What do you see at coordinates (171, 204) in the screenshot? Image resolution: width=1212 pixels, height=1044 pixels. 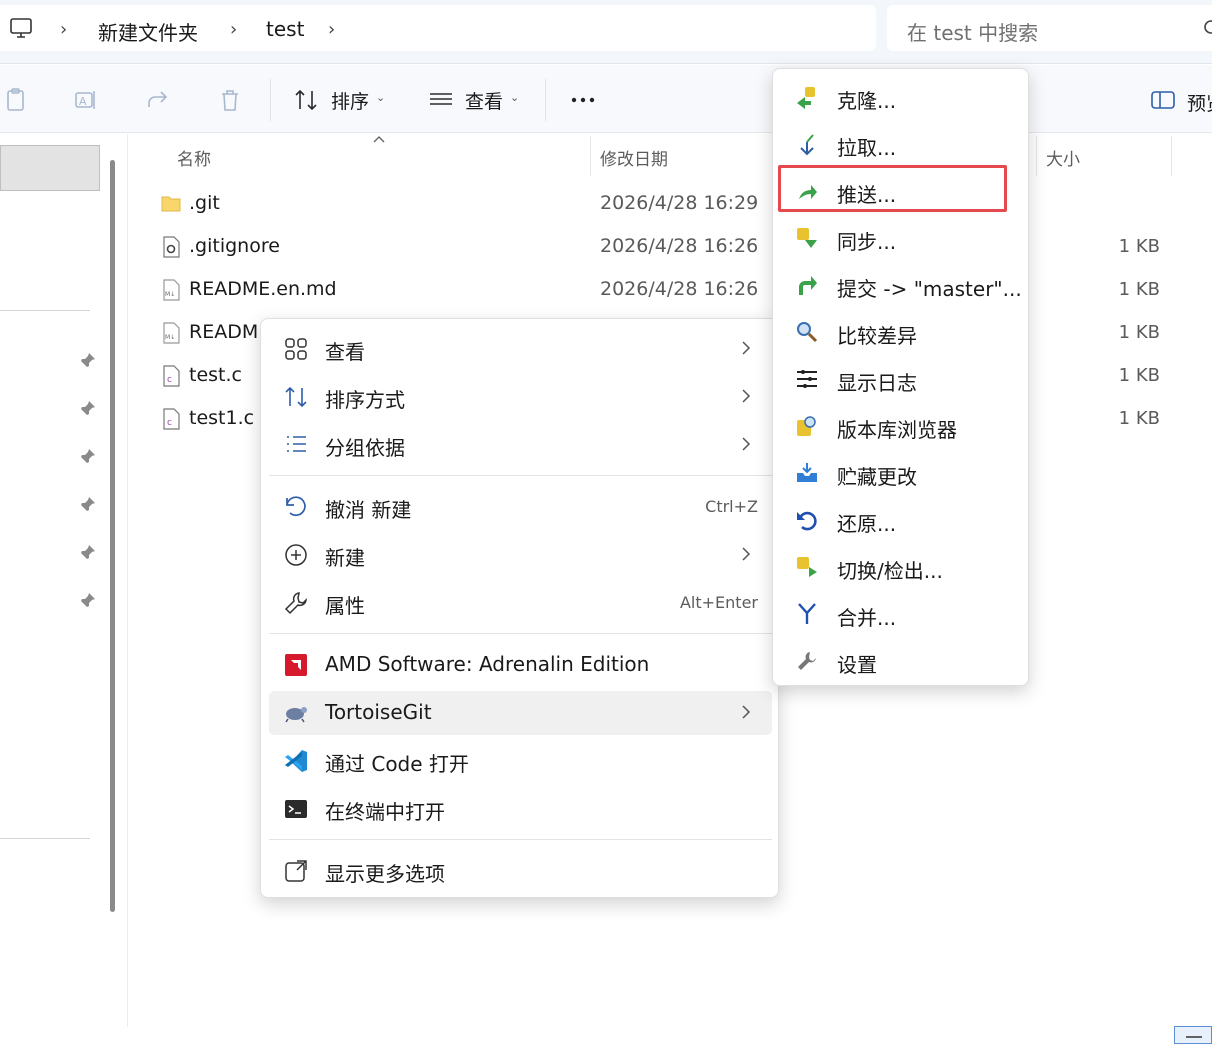 I see `folder-icon` at bounding box center [171, 204].